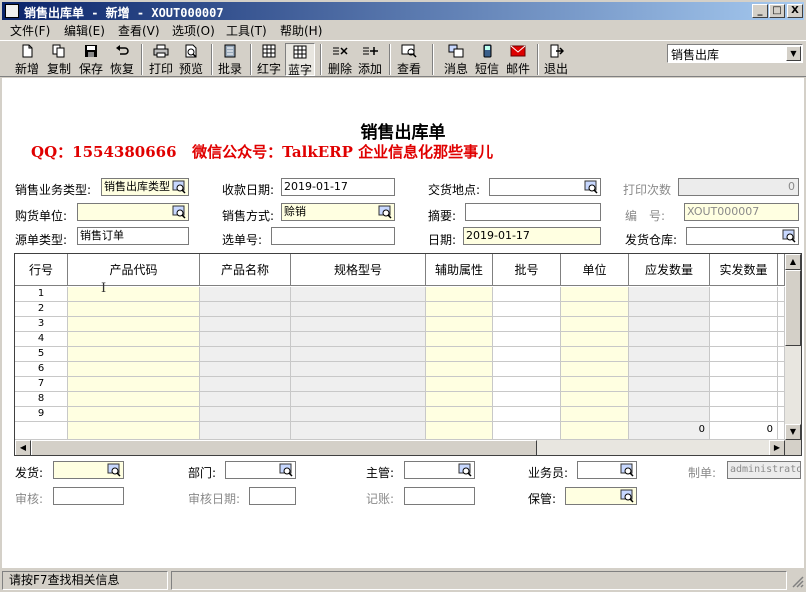  What do you see at coordinates (556, 59) in the screenshot?
I see `exit-button: 退出` at bounding box center [556, 59].